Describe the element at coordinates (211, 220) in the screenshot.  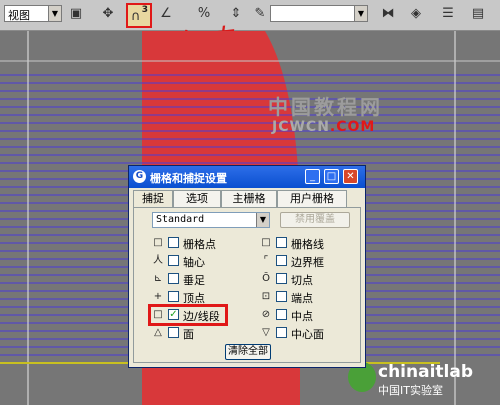
I see `preset-combo: Standard ▼` at that location.